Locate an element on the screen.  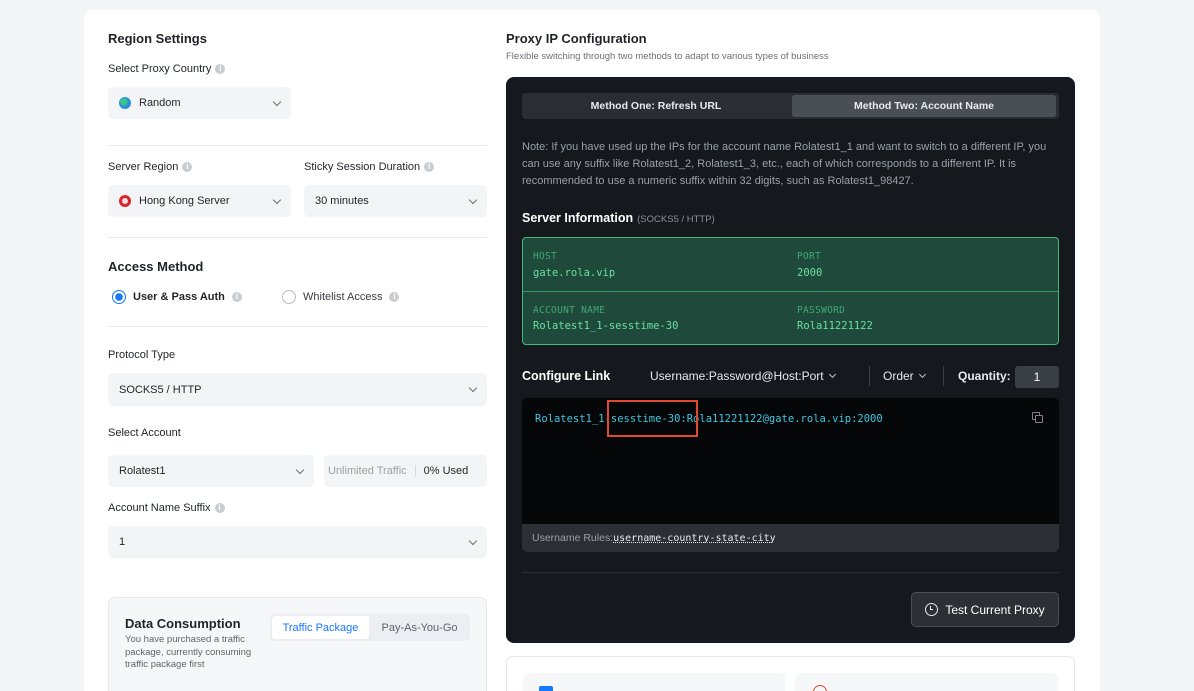
access-option-whitelist: Whitelist Access i is located at coordinates (341, 297).